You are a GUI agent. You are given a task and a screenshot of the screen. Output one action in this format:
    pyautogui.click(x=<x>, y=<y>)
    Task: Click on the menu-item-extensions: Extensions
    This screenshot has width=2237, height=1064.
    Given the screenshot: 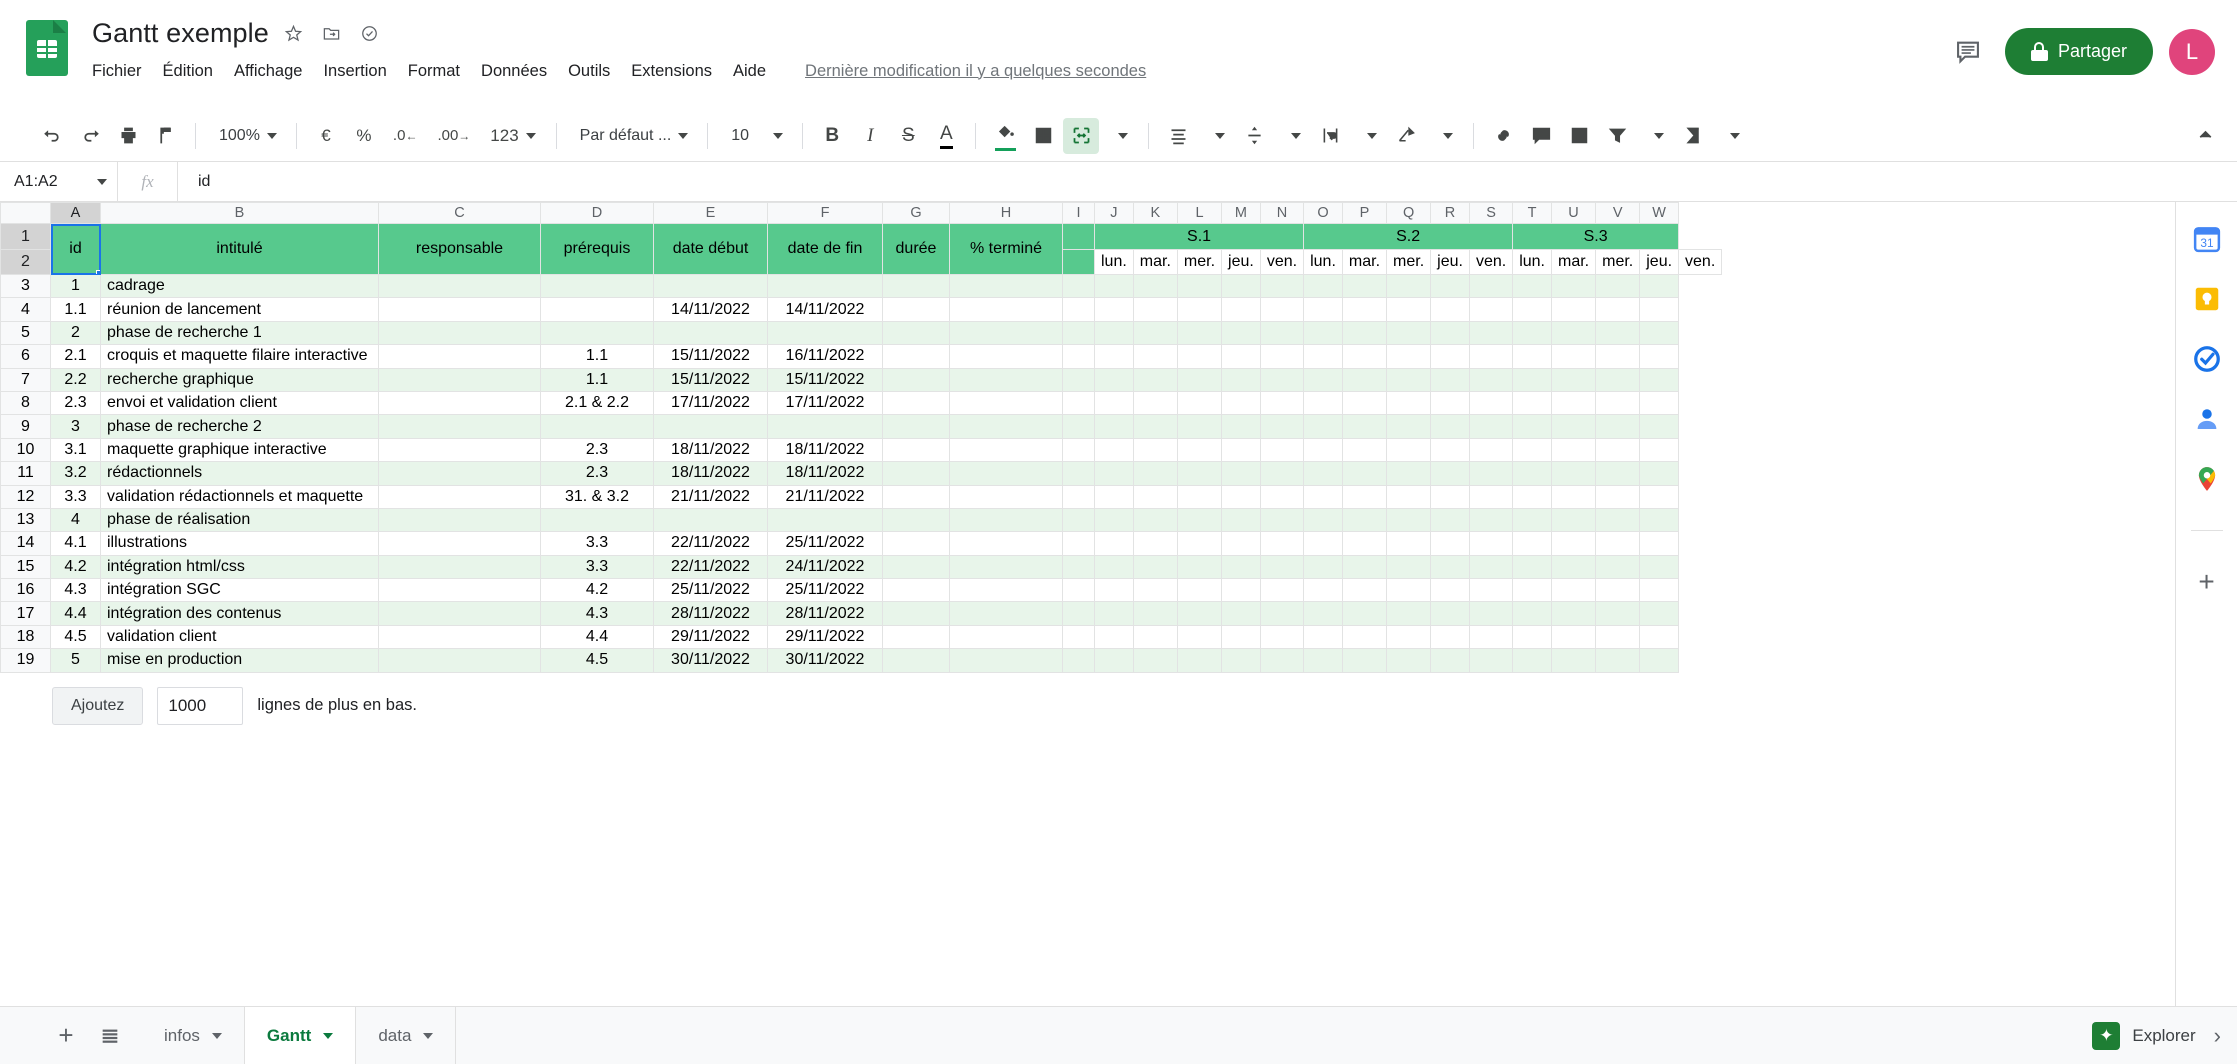 What is the action you would take?
    pyautogui.click(x=671, y=71)
    